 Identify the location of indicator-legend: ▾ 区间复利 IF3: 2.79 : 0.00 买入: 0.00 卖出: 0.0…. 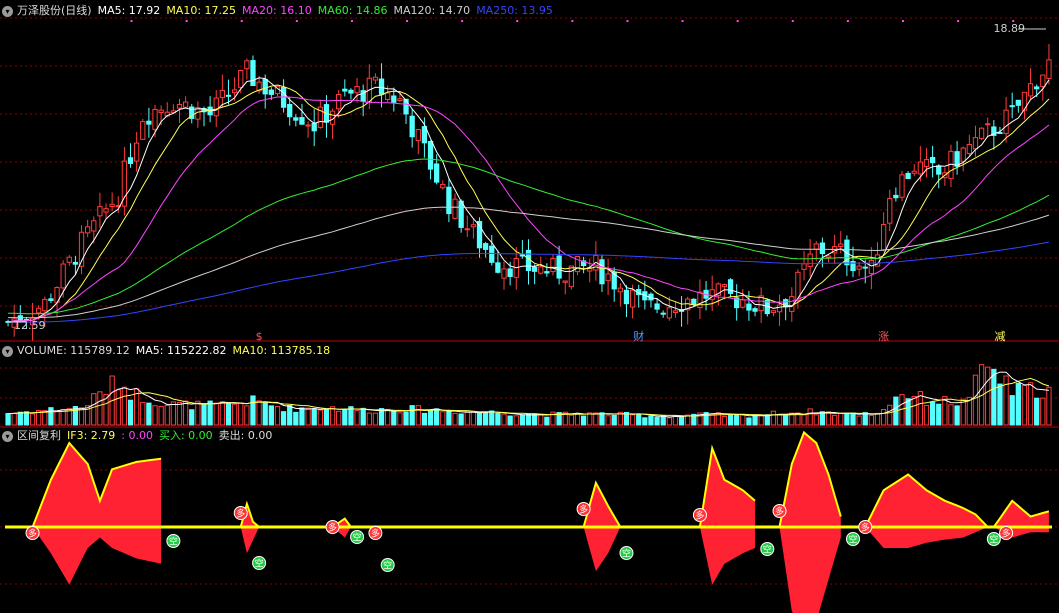
(139, 436).